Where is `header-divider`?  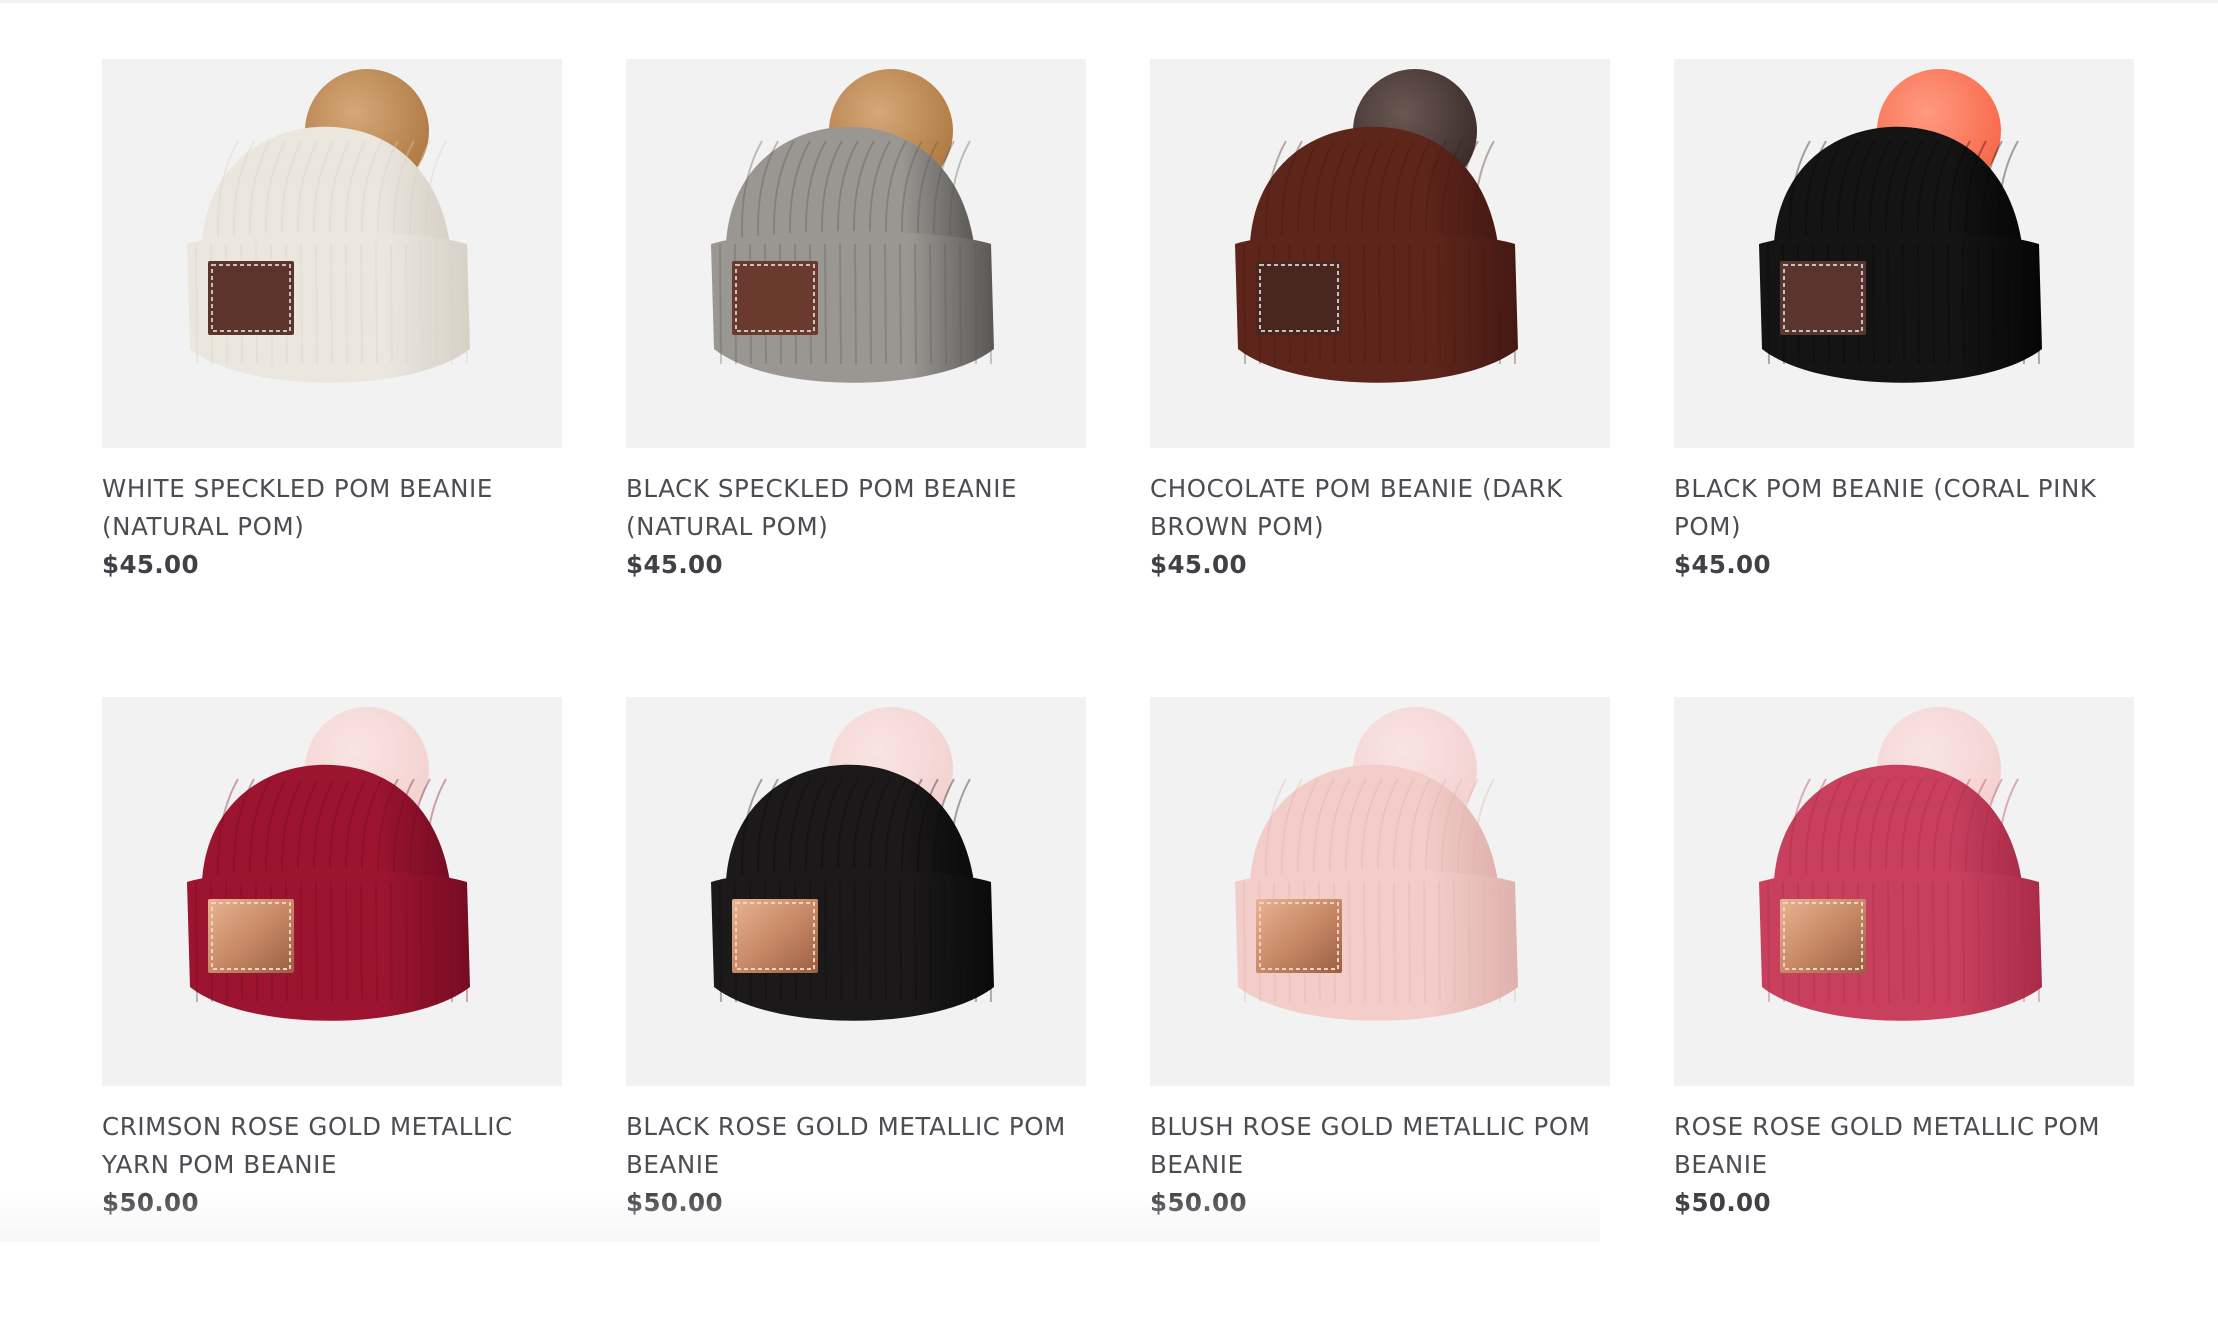 header-divider is located at coordinates (1109, 1).